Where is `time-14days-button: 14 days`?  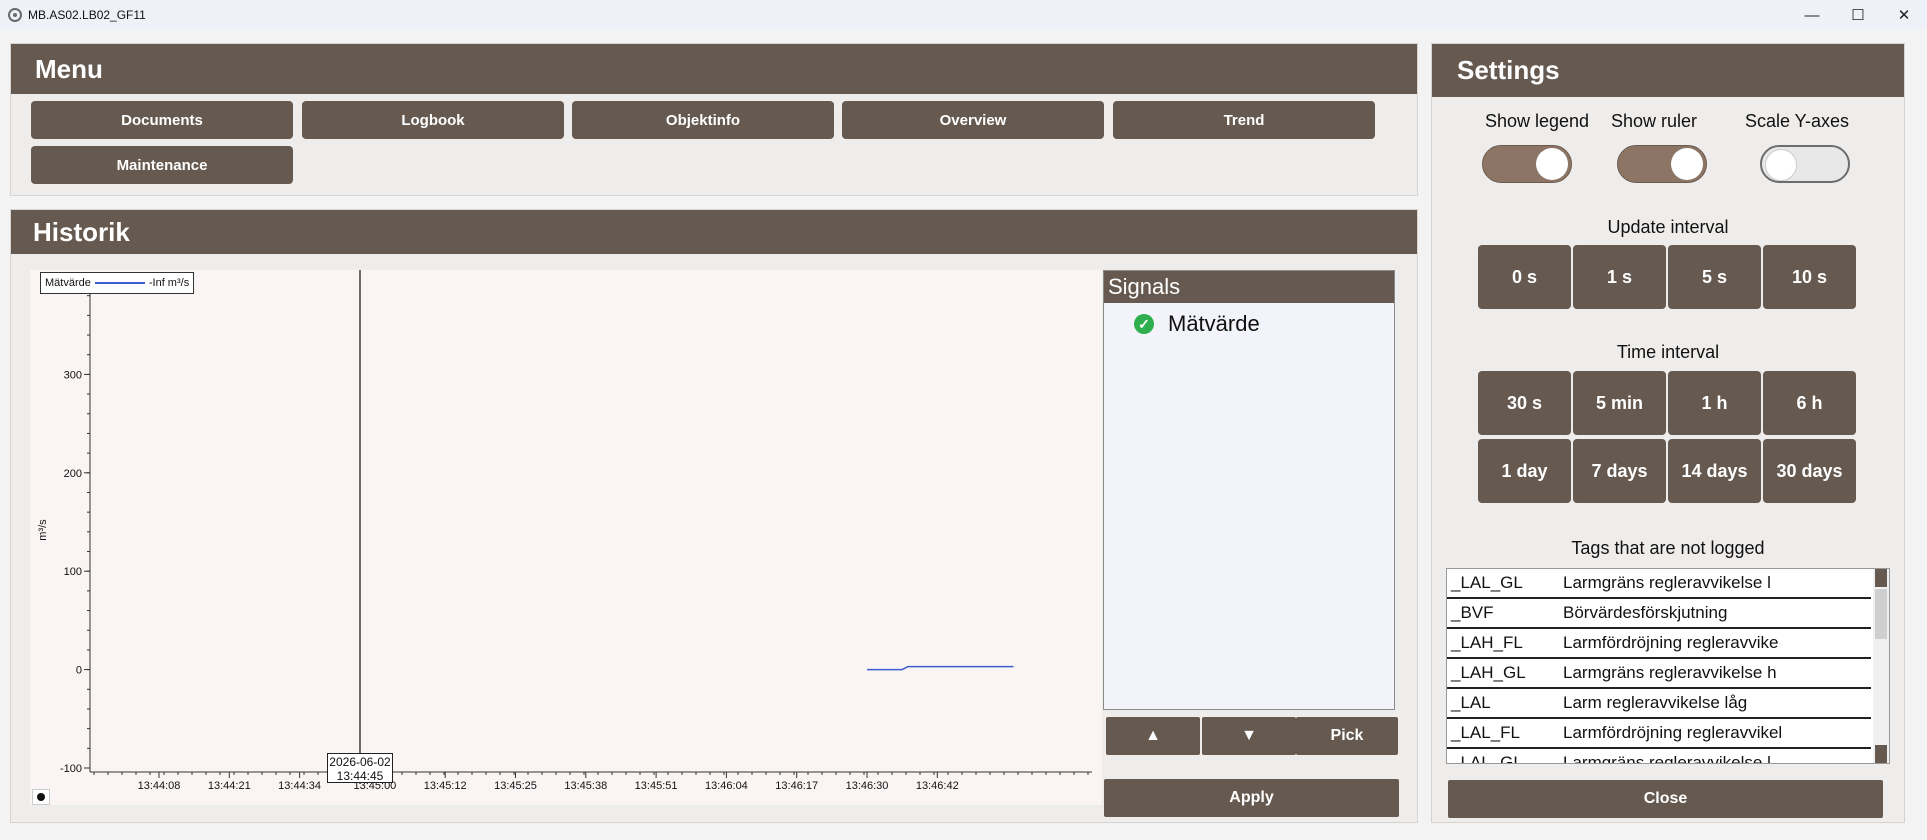 time-14days-button: 14 days is located at coordinates (1714, 471).